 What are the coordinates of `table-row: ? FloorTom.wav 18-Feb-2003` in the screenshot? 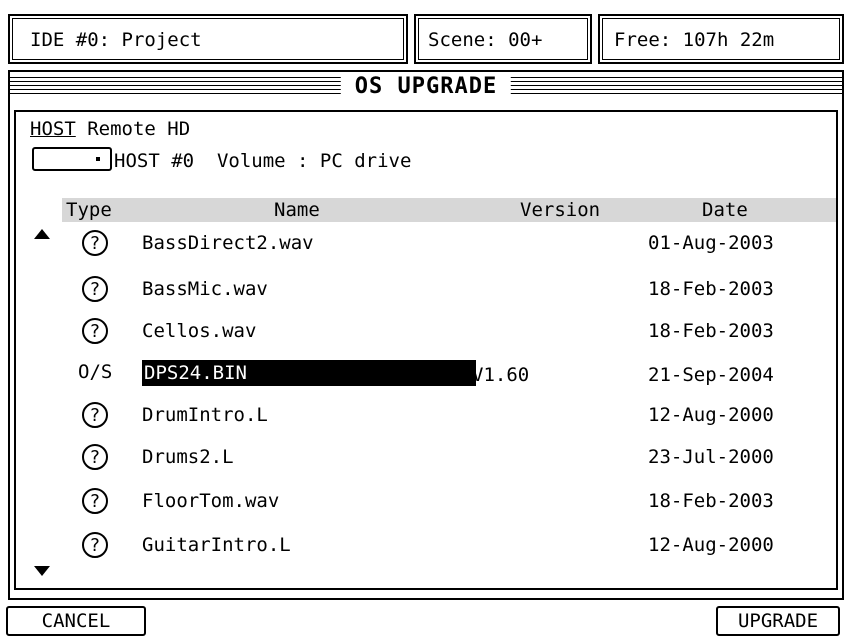 It's located at (442, 503).